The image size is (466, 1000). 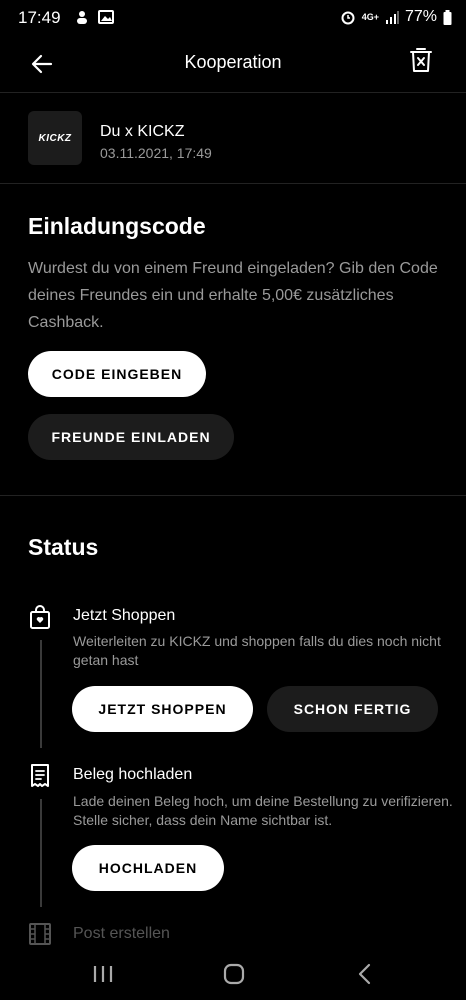 What do you see at coordinates (124, 615) in the screenshot?
I see `step-title: Jetzt Shoppen` at bounding box center [124, 615].